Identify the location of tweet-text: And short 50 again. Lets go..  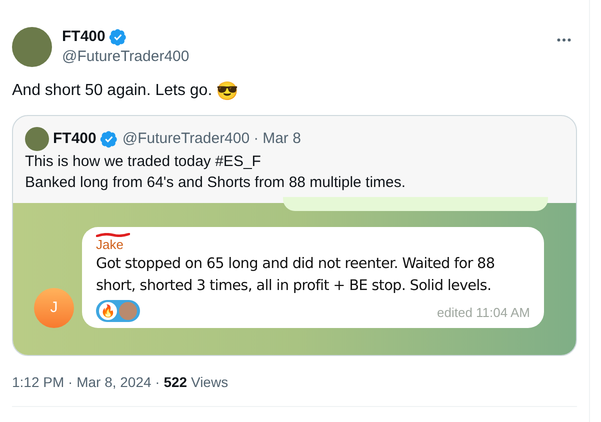
(112, 91).